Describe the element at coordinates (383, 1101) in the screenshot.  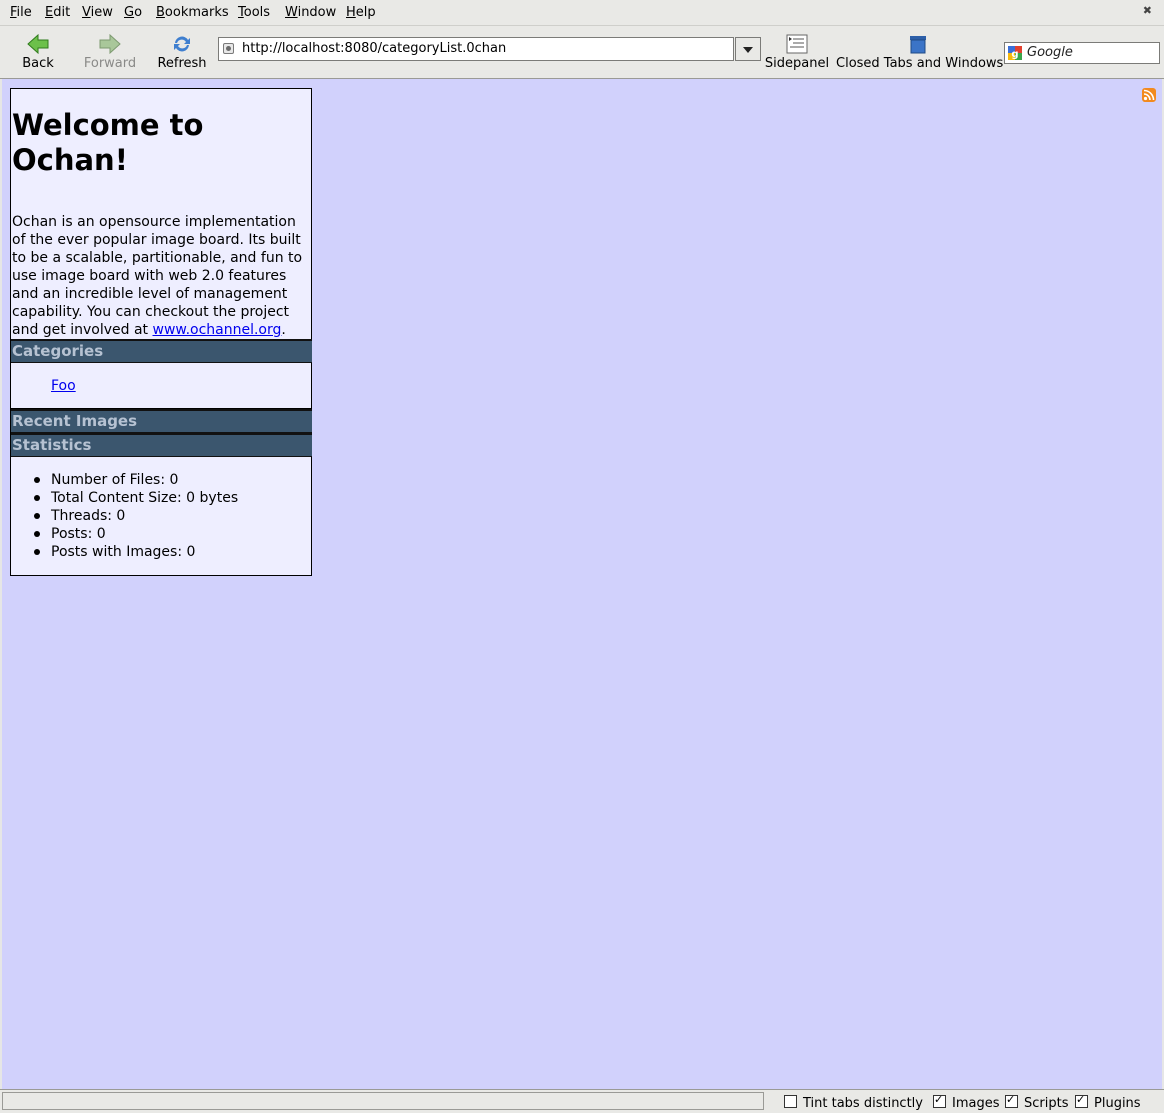
I see `status-text-field` at that location.